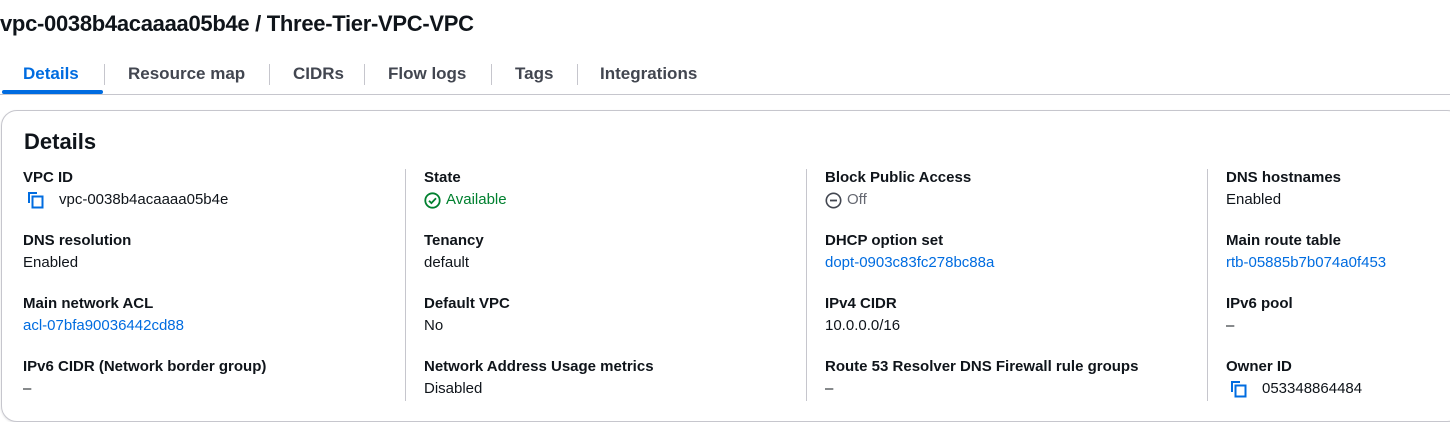  Describe the element at coordinates (1259, 303) in the screenshot. I see `field-label: IPv6 pool` at that location.